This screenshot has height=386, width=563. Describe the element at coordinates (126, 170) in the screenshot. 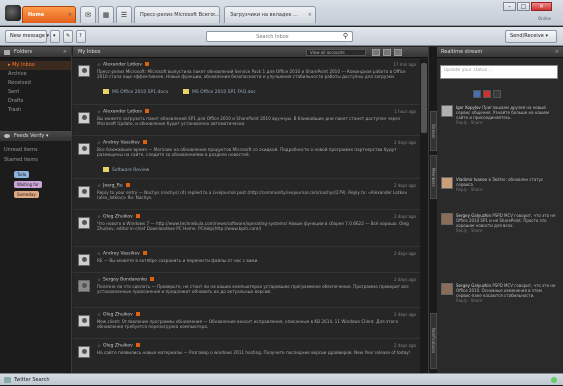

I see `attachment-link: Software Review` at that location.